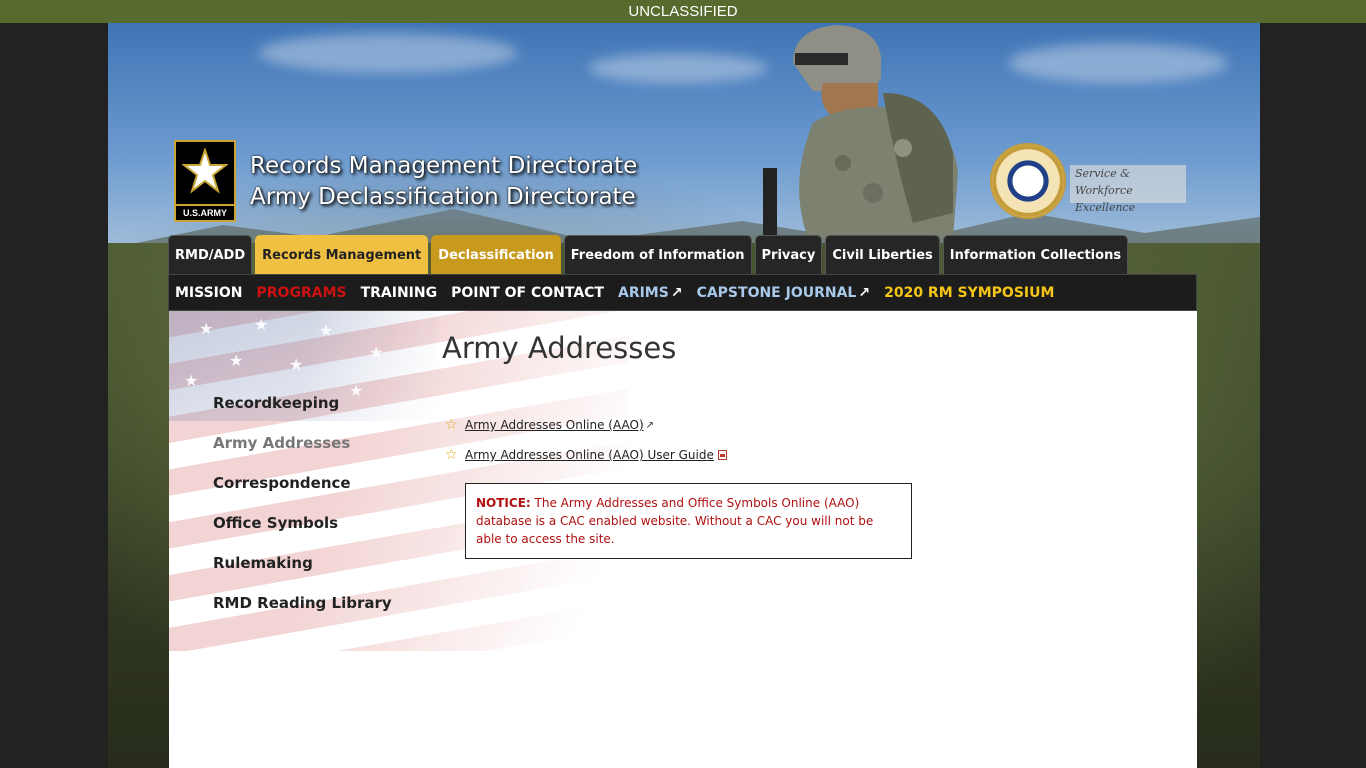  I want to click on link-list-item: ☆ Army Addresses Online (AAO) User Guide, so click(586, 455).